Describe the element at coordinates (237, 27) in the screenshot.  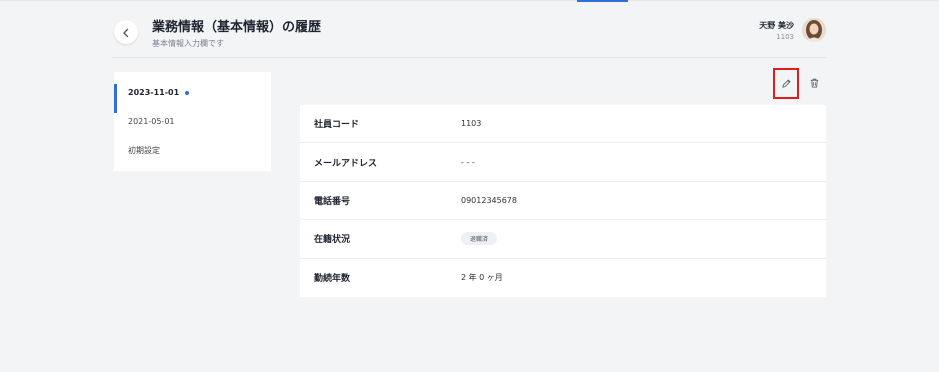
I see `page-title: 業務情報（基本情報）の履歴` at that location.